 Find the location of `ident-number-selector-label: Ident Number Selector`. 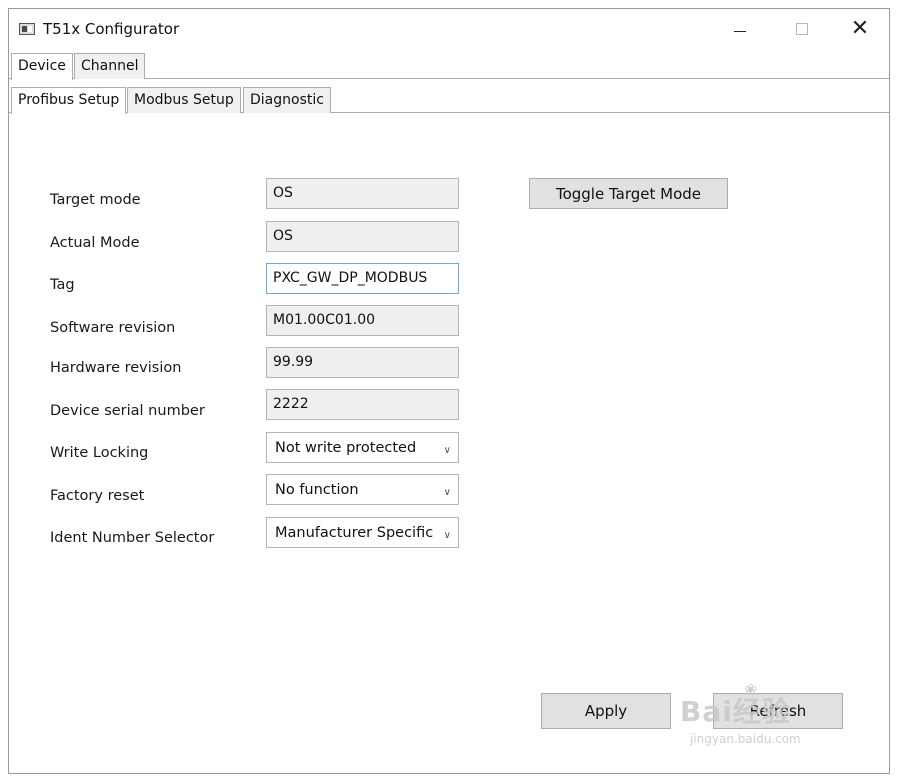

ident-number-selector-label: Ident Number Selector is located at coordinates (132, 538).